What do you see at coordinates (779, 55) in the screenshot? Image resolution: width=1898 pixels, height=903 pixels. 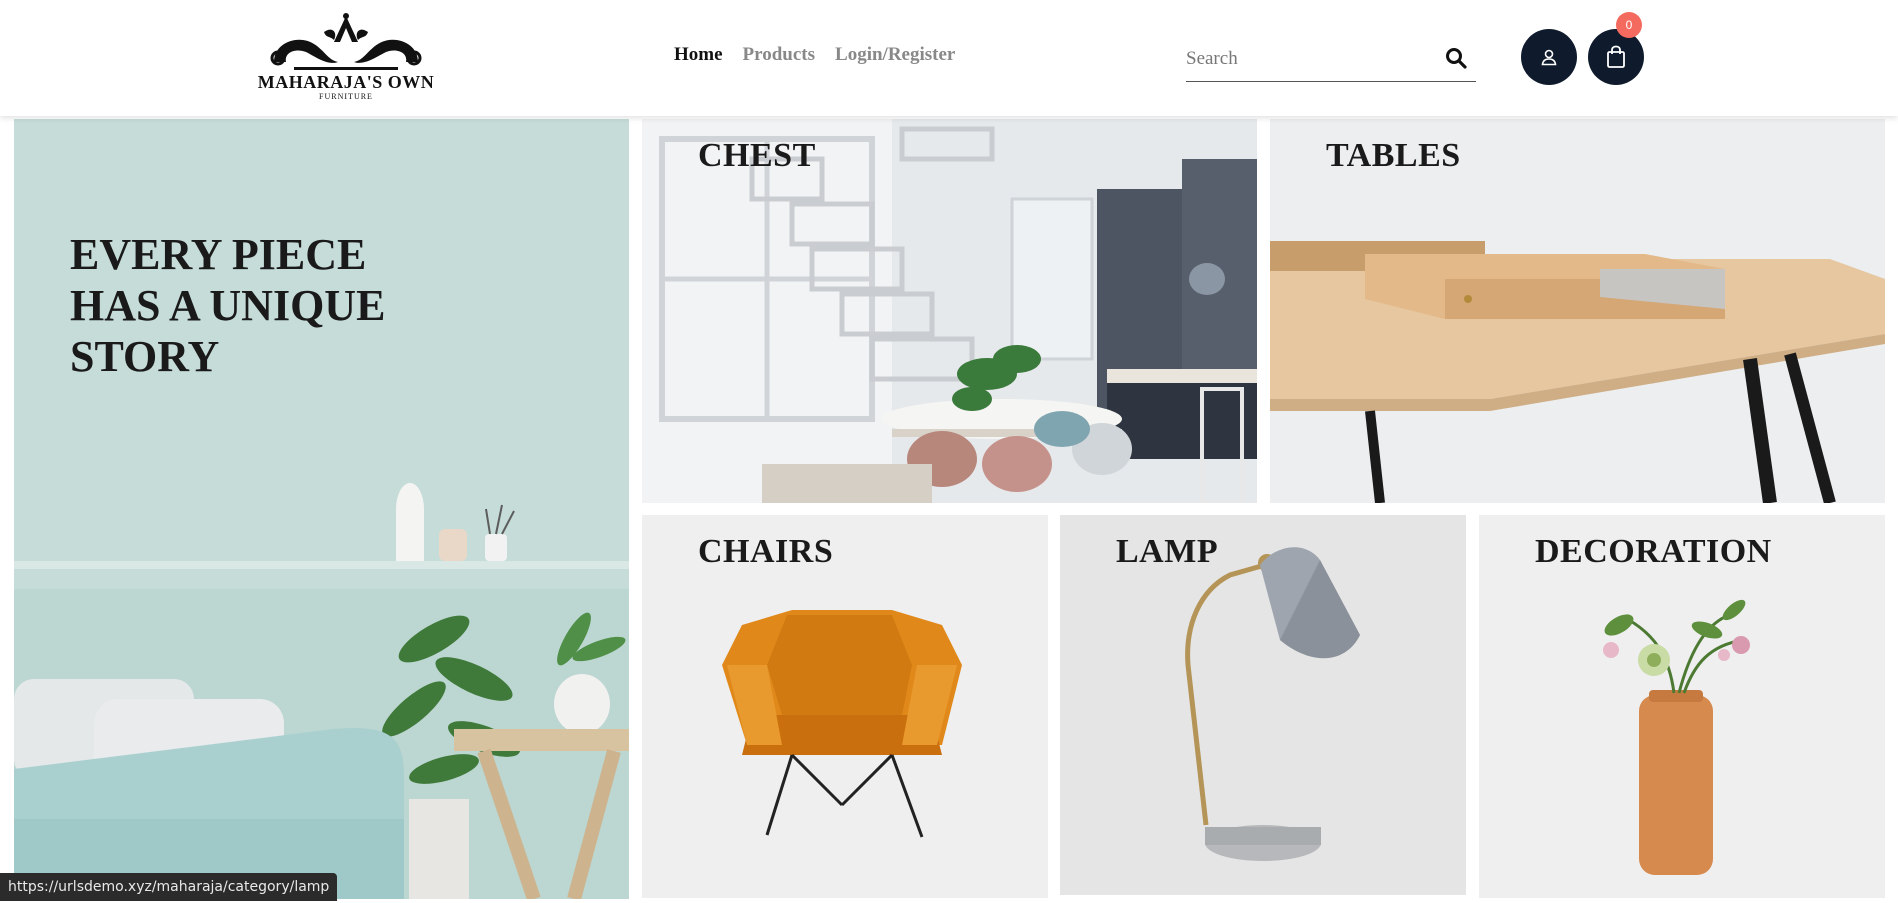 I see `nav-products: Products` at bounding box center [779, 55].